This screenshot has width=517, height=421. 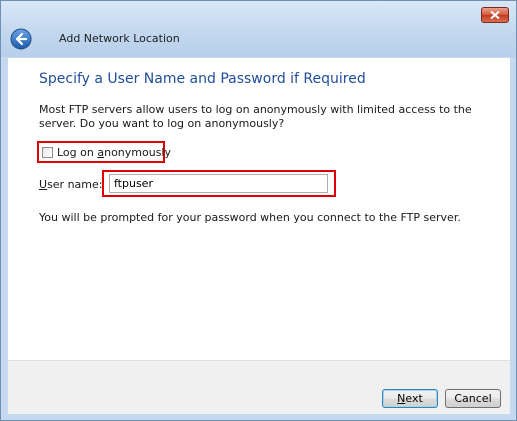 I want to click on user-name-input, so click(x=218, y=183).